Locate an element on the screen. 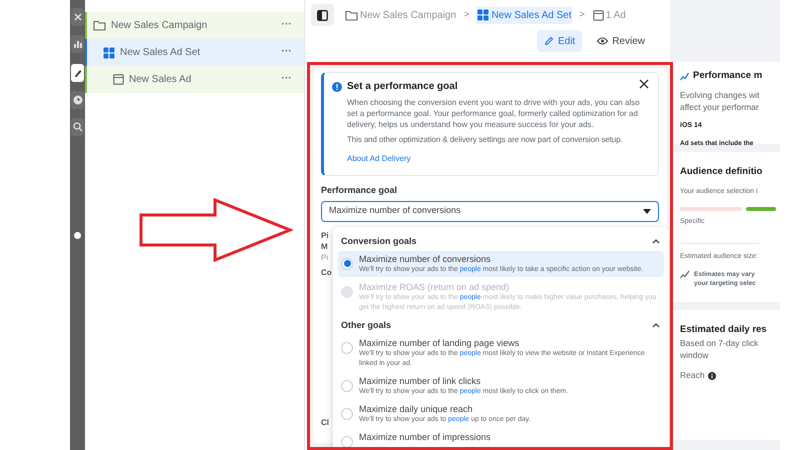  card-text: affect your performar is located at coordinates (720, 107).